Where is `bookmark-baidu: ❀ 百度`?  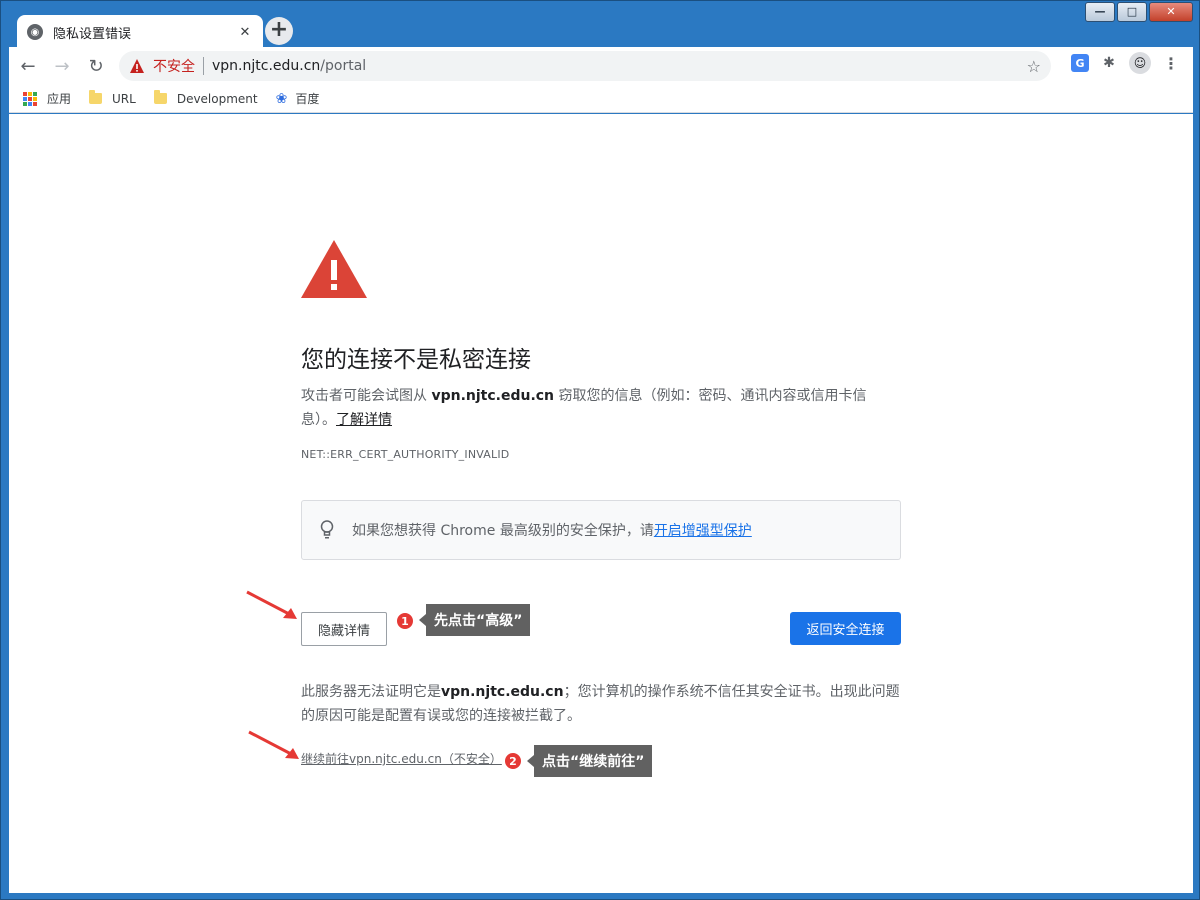
bookmark-baidu: ❀ 百度 is located at coordinates (298, 98).